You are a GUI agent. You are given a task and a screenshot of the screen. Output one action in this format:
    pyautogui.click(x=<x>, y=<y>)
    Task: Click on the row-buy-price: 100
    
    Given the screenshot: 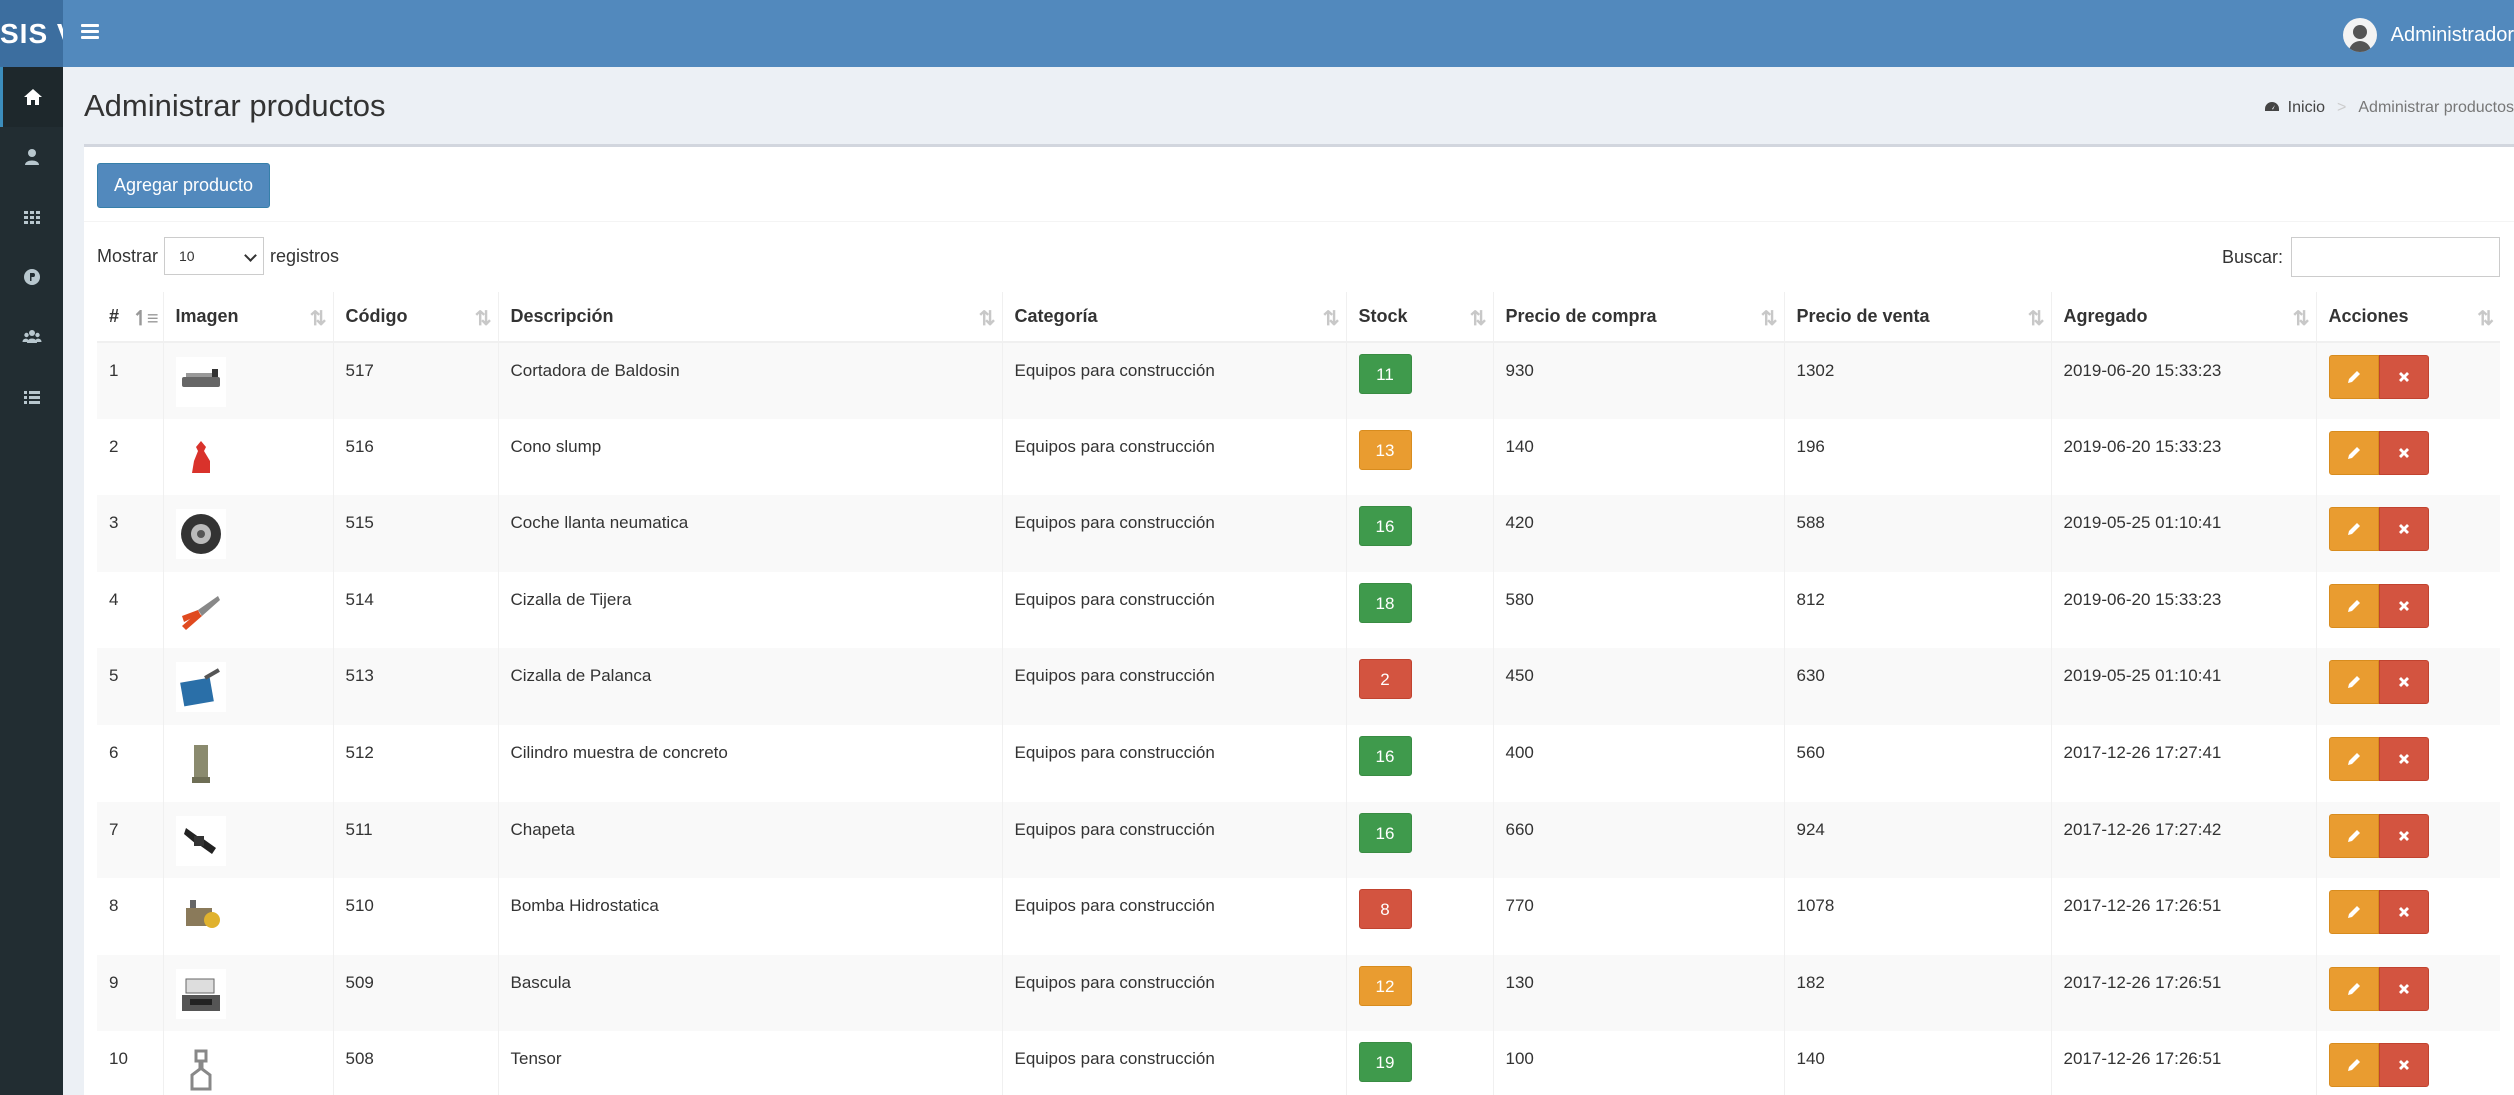 What is the action you would take?
    pyautogui.click(x=1639, y=1063)
    